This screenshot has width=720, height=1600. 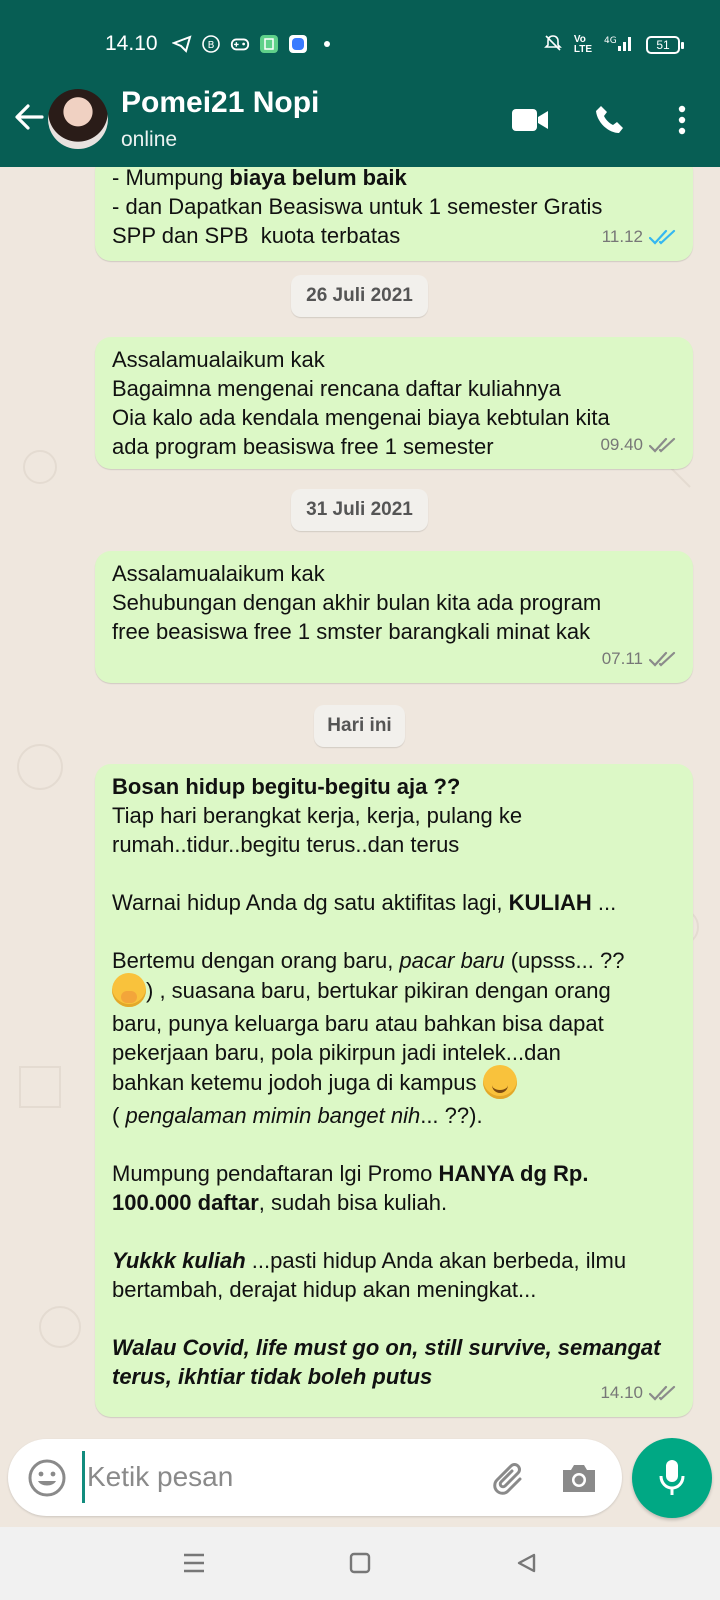 I want to click on camera-button, so click(x=579, y=1478).